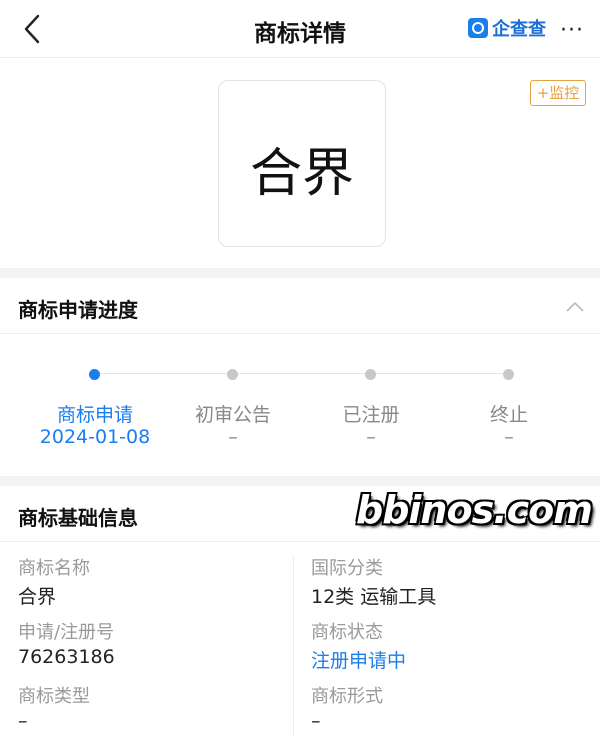  Describe the element at coordinates (441, 659) in the screenshot. I see `status-link: 注册申请中` at that location.